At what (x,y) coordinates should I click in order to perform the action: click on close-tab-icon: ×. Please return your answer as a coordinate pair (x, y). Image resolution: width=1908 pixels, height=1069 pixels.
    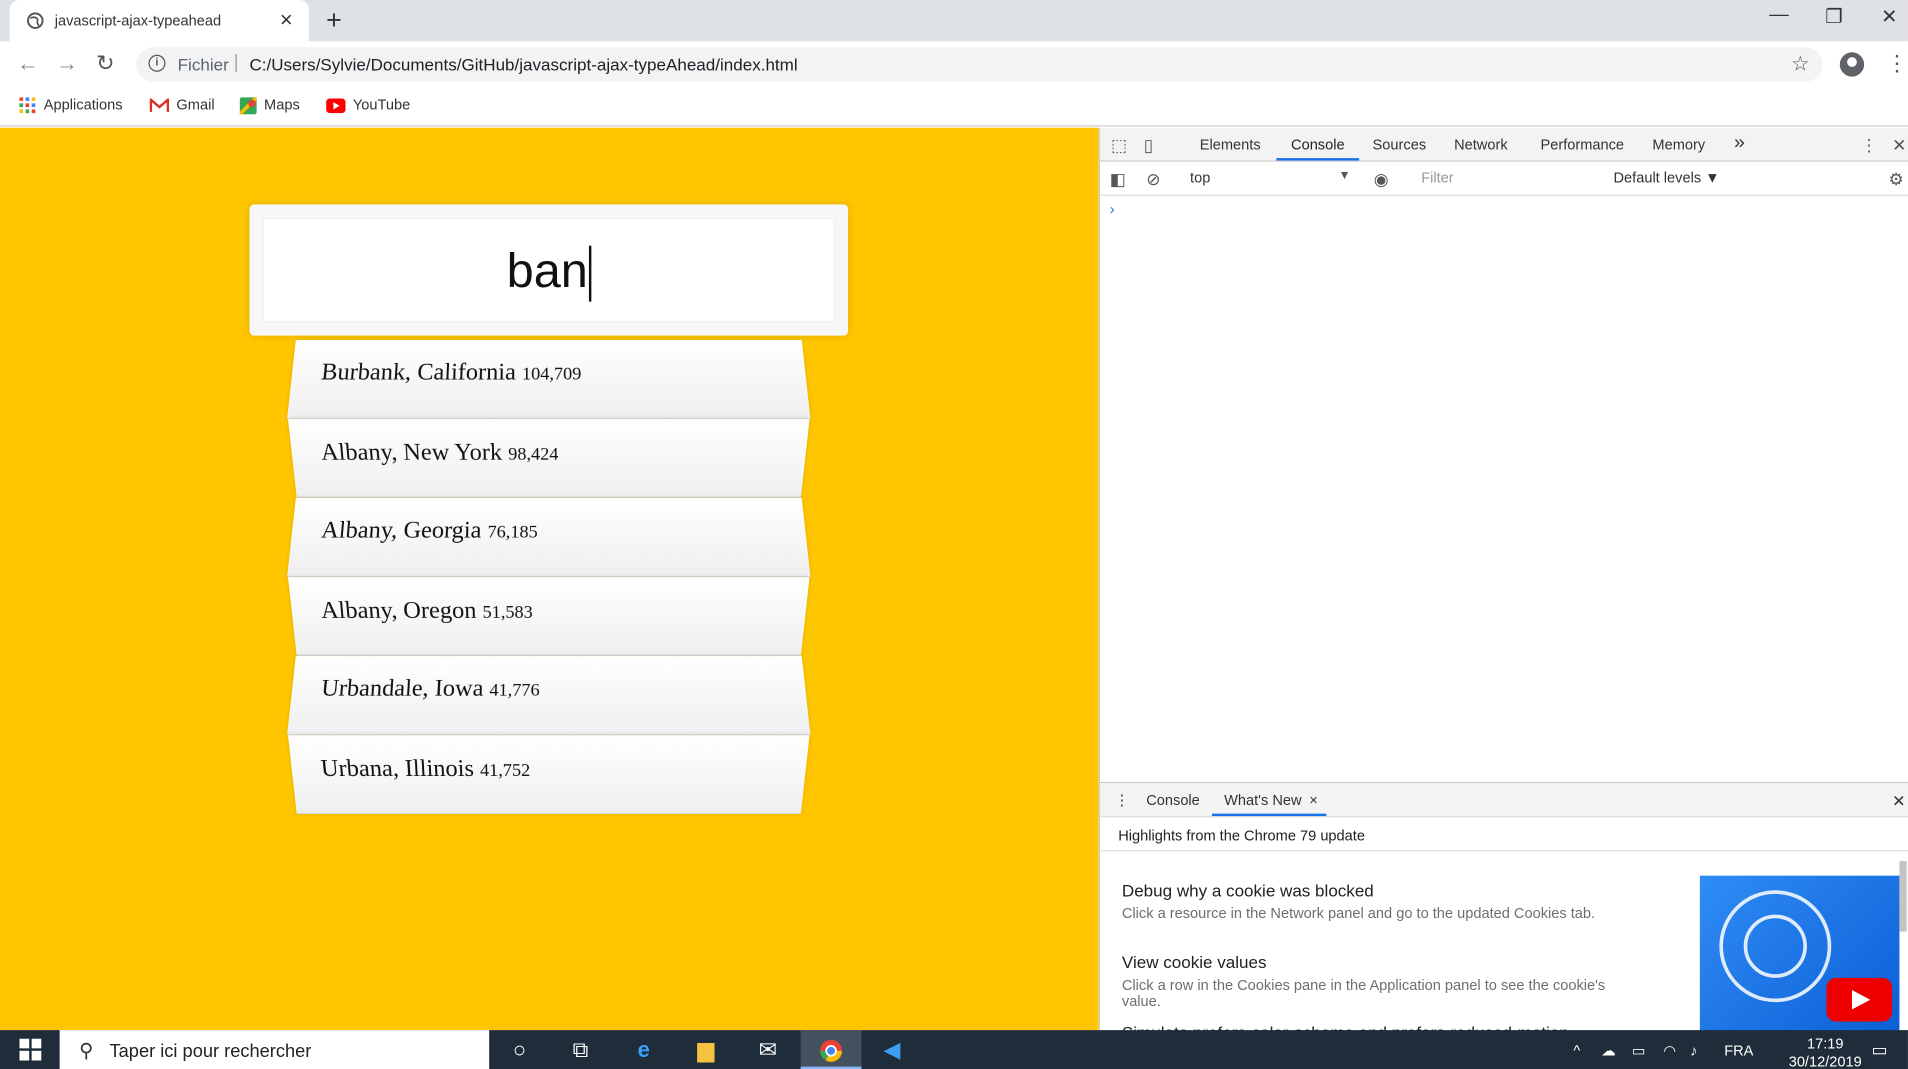
    Looking at the image, I should click on (286, 19).